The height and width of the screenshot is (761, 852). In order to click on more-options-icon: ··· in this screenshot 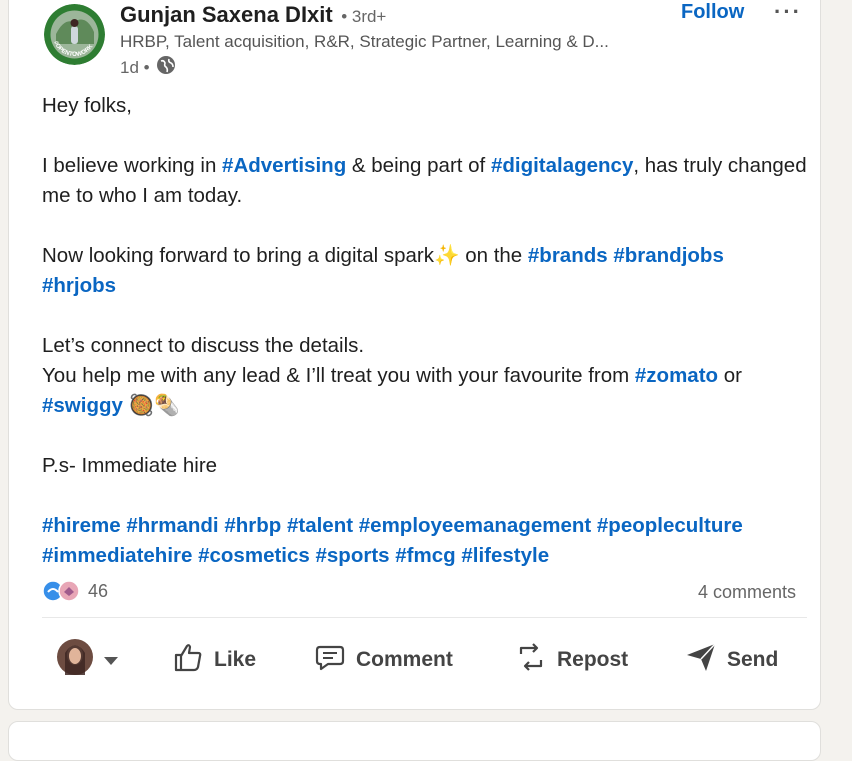, I will do `click(788, 12)`.